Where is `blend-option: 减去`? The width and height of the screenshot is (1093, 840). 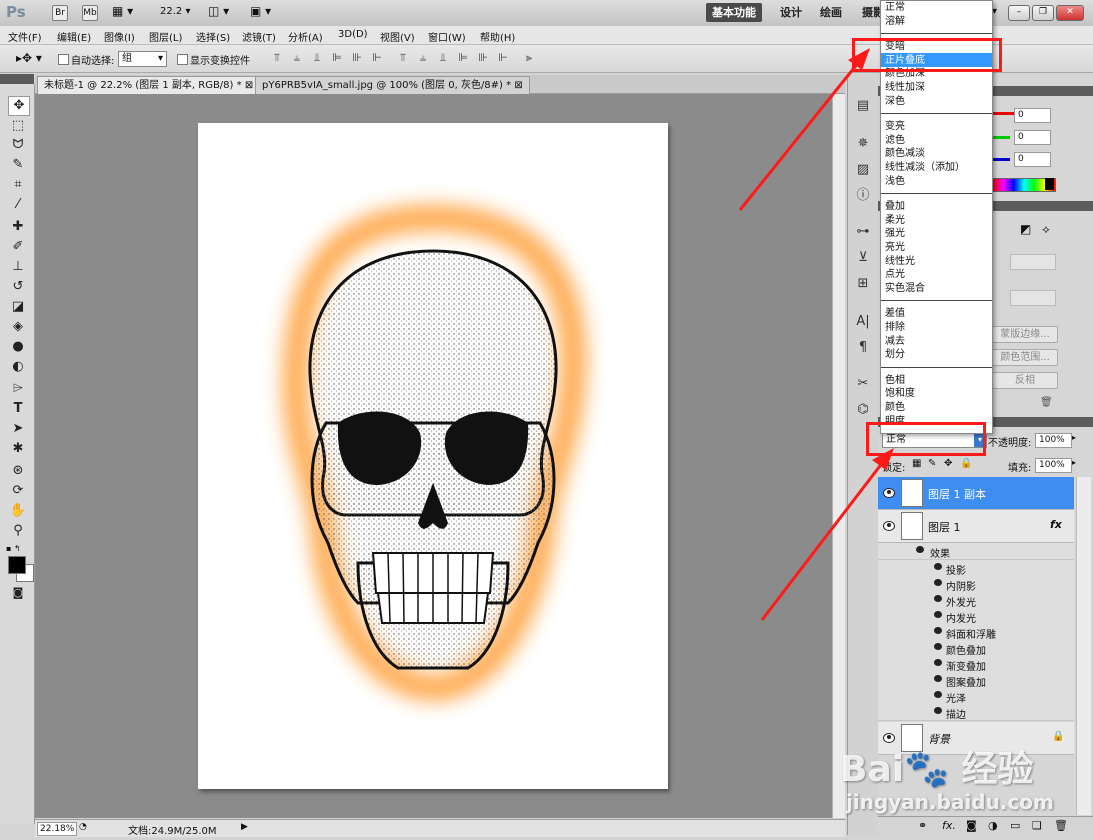
blend-option: 减去 is located at coordinates (895, 341).